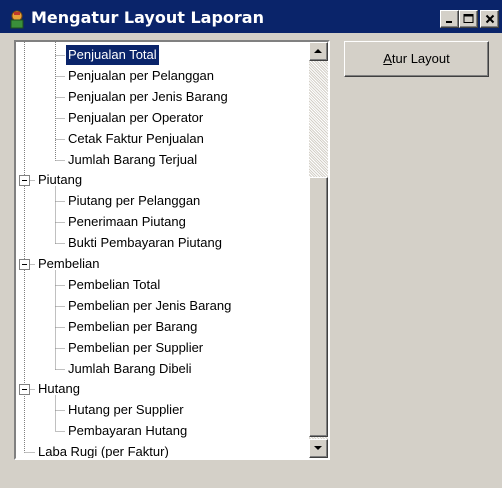  I want to click on tree-group-item: Hutang, so click(59, 389).